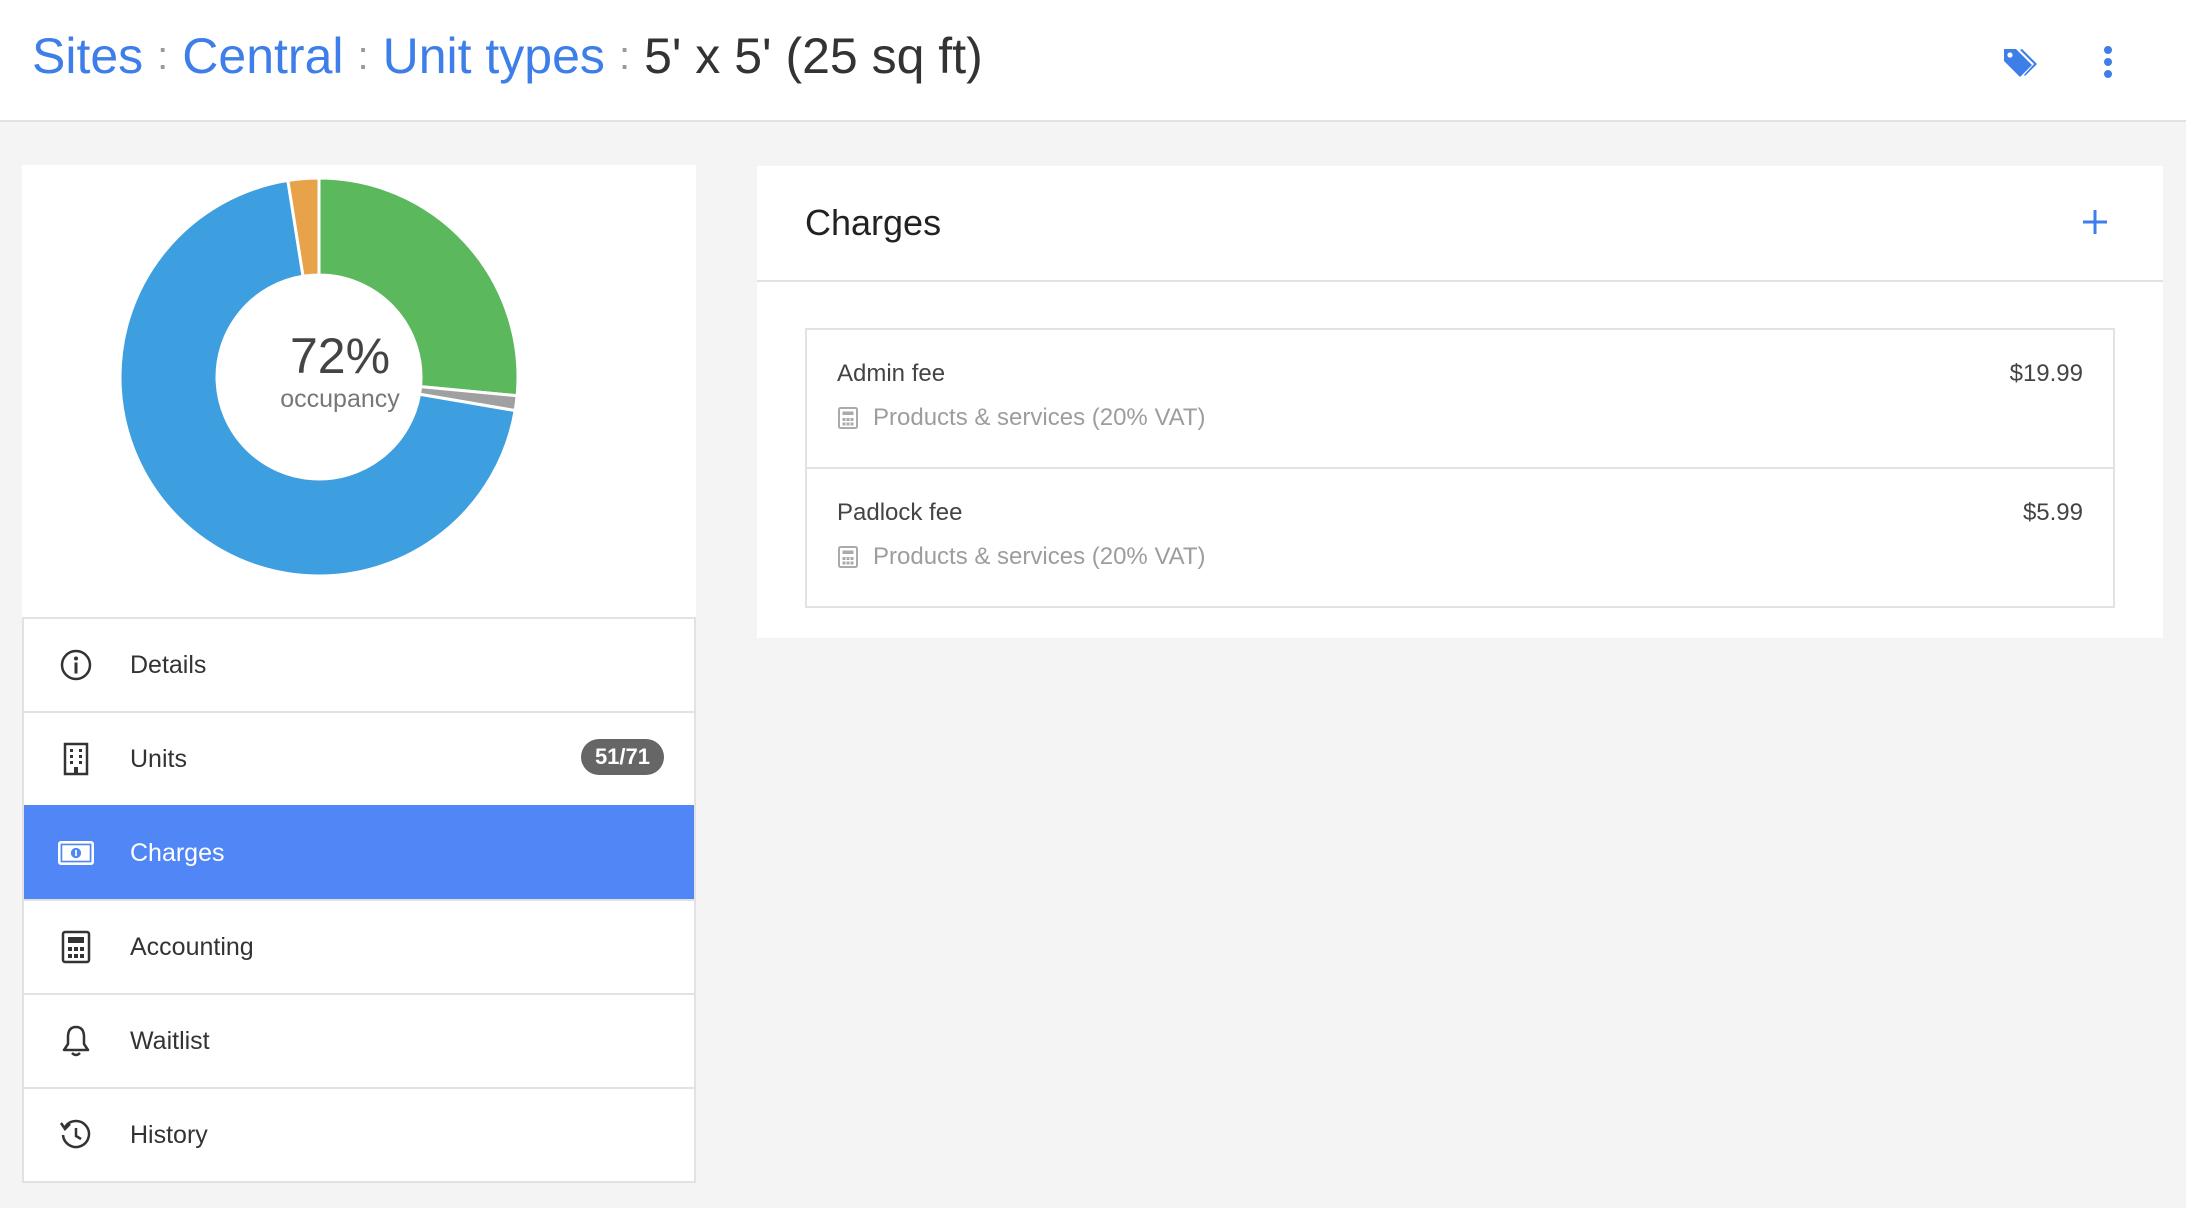 Image resolution: width=2186 pixels, height=1208 pixels. What do you see at coordinates (1460, 224) in the screenshot?
I see `charges-card-header: Charges` at bounding box center [1460, 224].